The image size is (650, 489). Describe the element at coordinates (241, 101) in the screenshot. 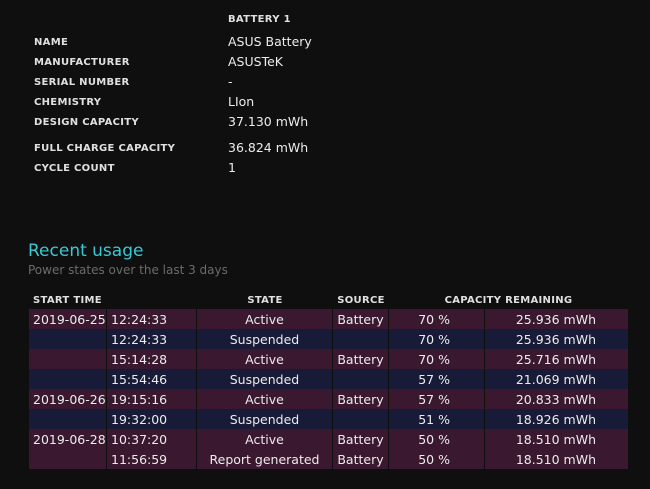

I see `info-value: LIon` at that location.